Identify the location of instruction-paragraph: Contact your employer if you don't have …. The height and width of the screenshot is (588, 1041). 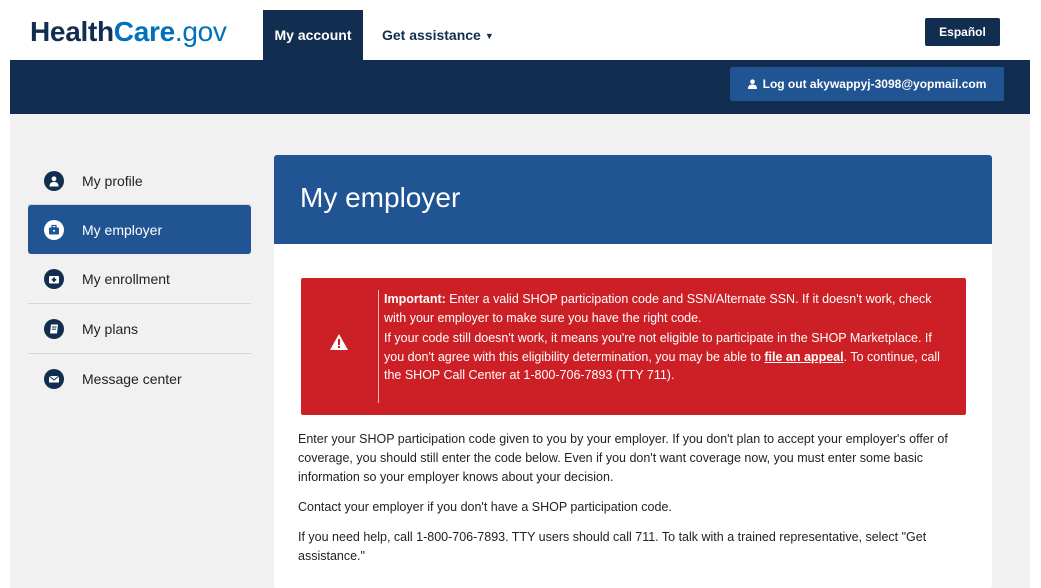
(485, 507).